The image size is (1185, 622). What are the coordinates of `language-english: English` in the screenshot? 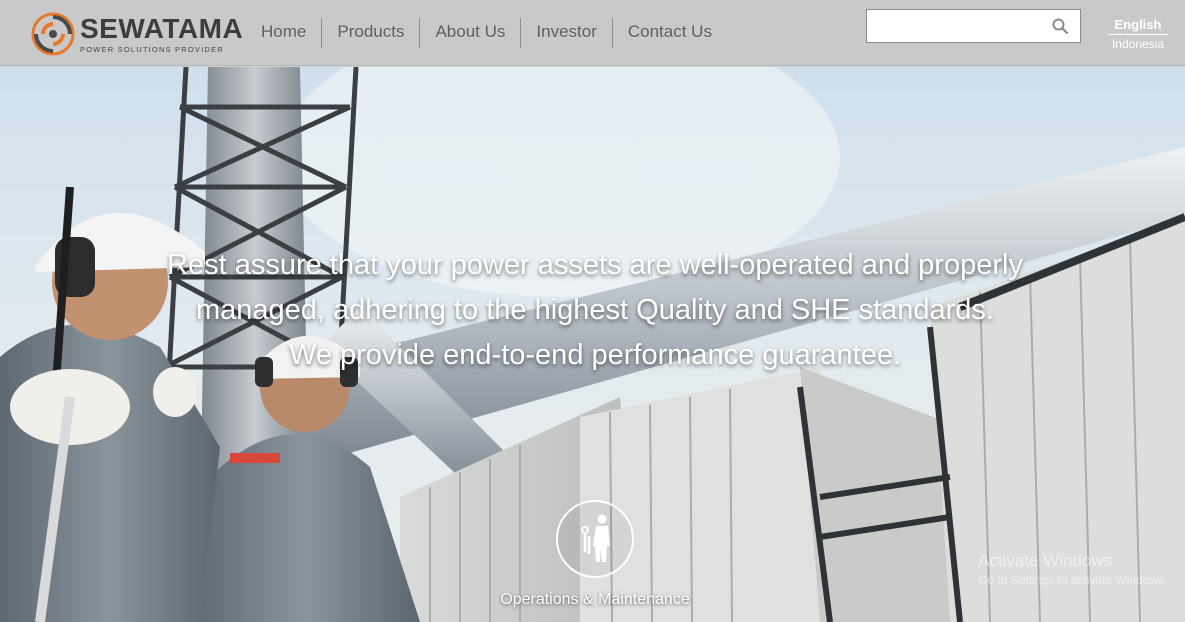 It's located at (1138, 26).